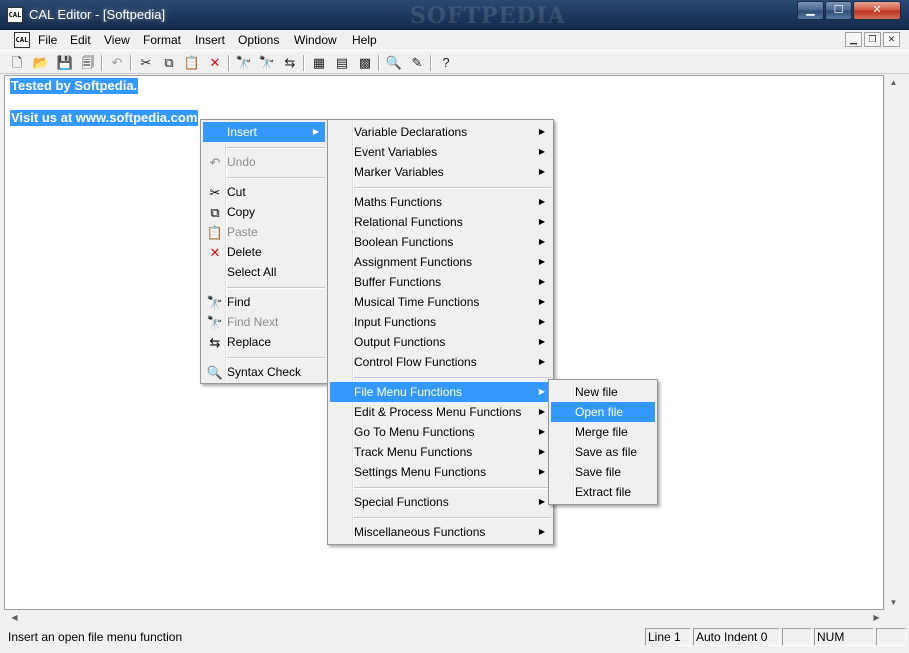  I want to click on save-all-icon: 🗐, so click(88, 63).